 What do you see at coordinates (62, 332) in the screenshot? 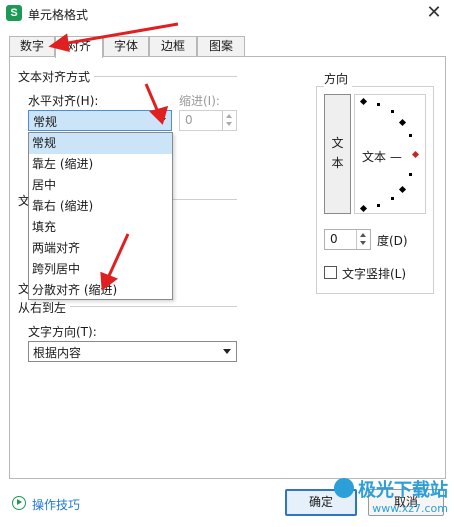
I see `text-direction-label: 文字方向(T):` at bounding box center [62, 332].